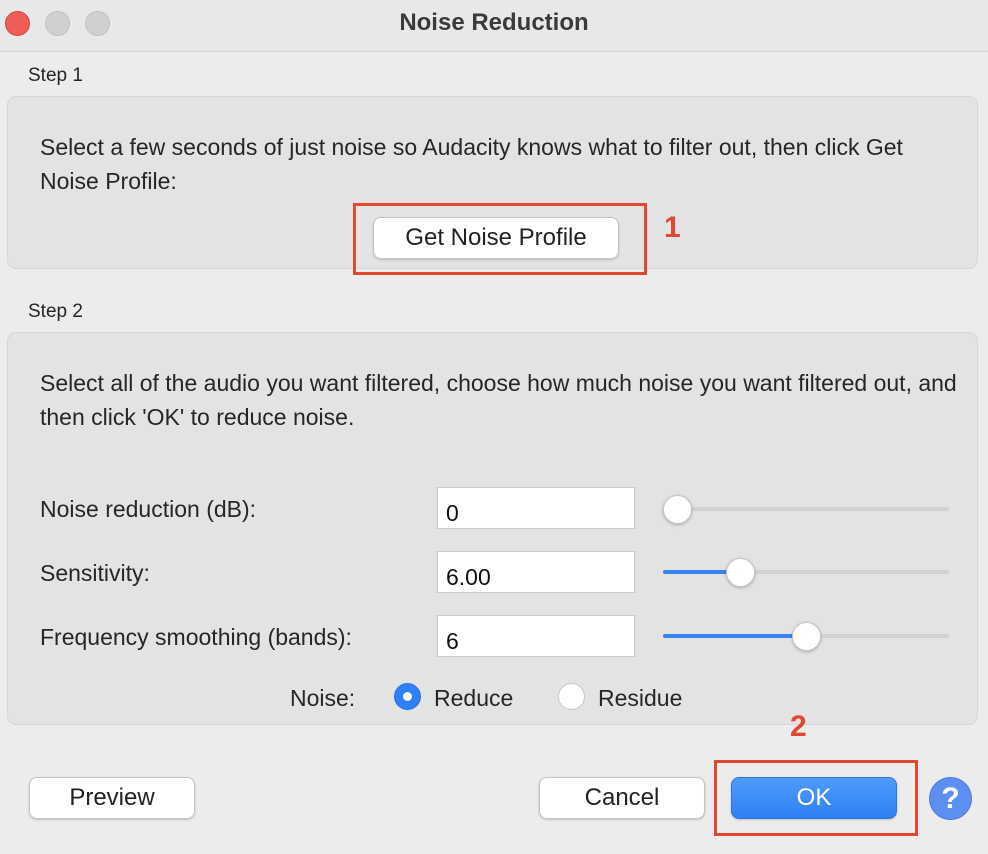 This screenshot has width=988, height=854. Describe the element at coordinates (55, 75) in the screenshot. I see `step1-label: Step 1` at that location.